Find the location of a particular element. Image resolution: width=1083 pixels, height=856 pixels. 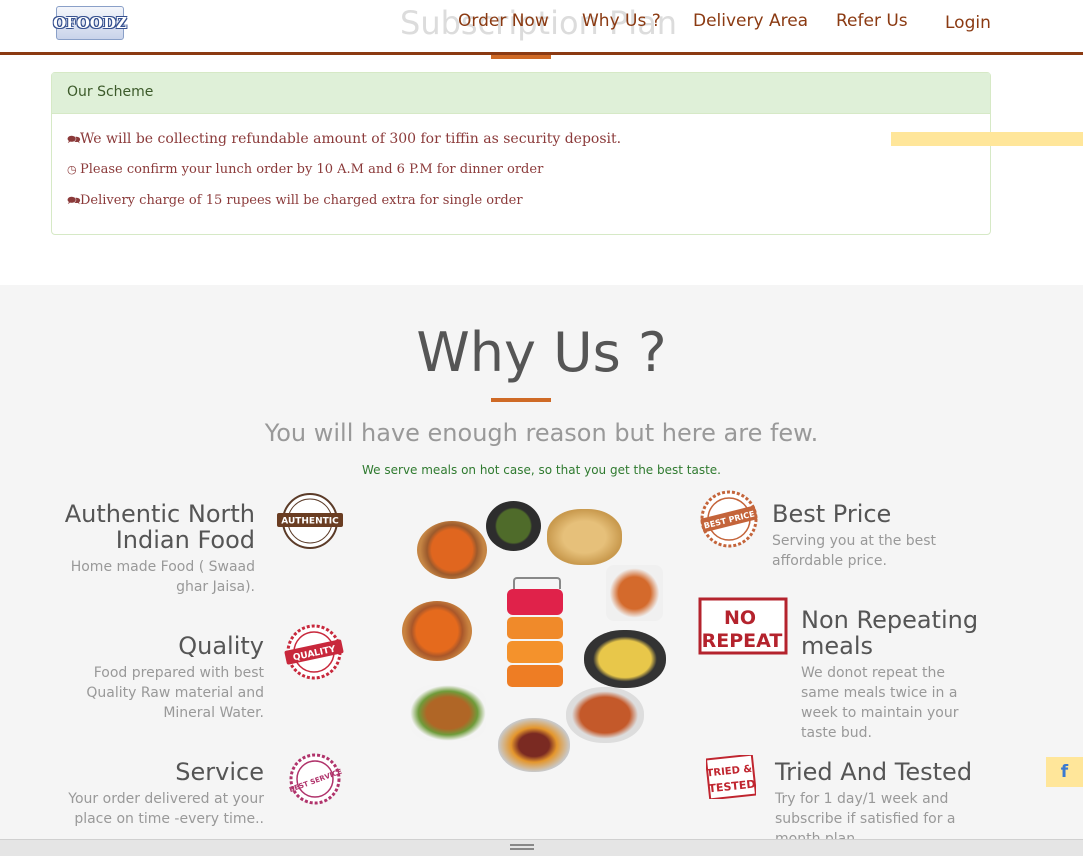

dal-plate-image is located at coordinates (605, 715).